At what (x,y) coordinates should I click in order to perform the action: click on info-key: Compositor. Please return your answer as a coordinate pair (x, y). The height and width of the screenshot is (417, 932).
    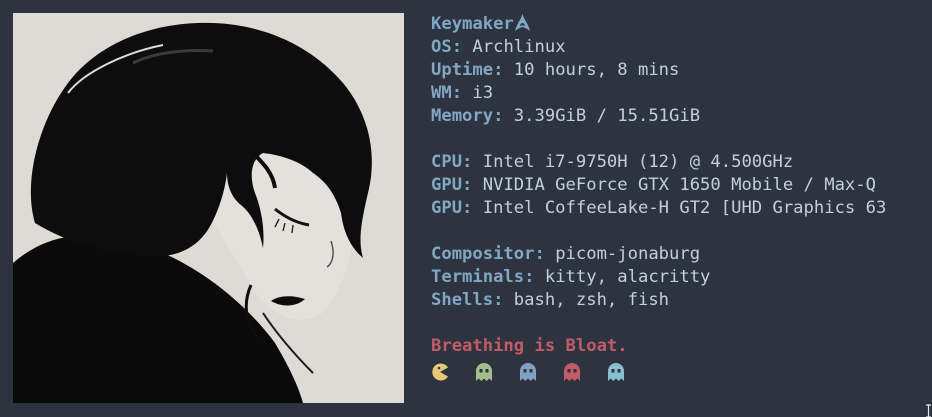
    Looking at the image, I should click on (483, 254).